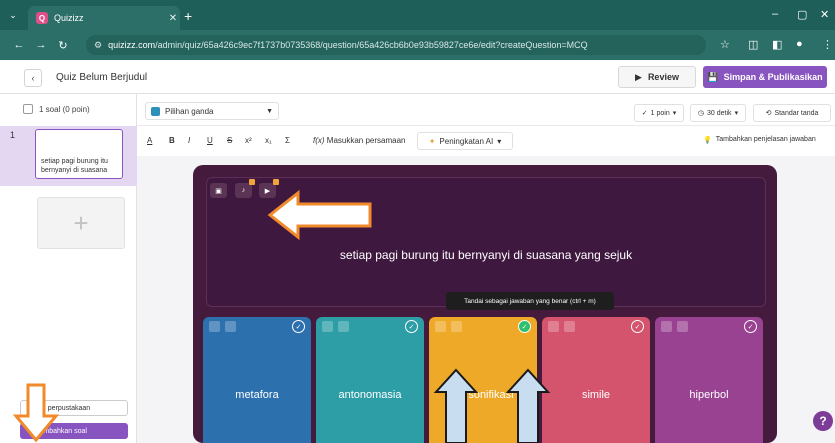 The image size is (835, 443). Describe the element at coordinates (188, 16) in the screenshot. I see `new-tab-icon: +` at that location.